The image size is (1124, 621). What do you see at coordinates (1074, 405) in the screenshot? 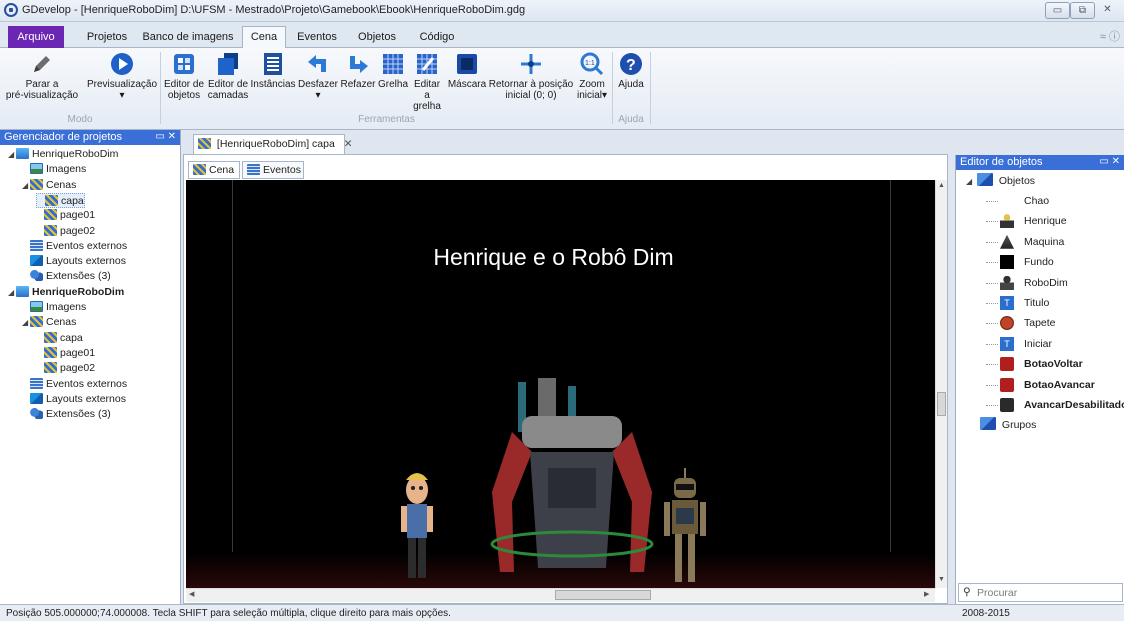
I see `object-item-label: AvancarDesabilitado` at bounding box center [1074, 405].